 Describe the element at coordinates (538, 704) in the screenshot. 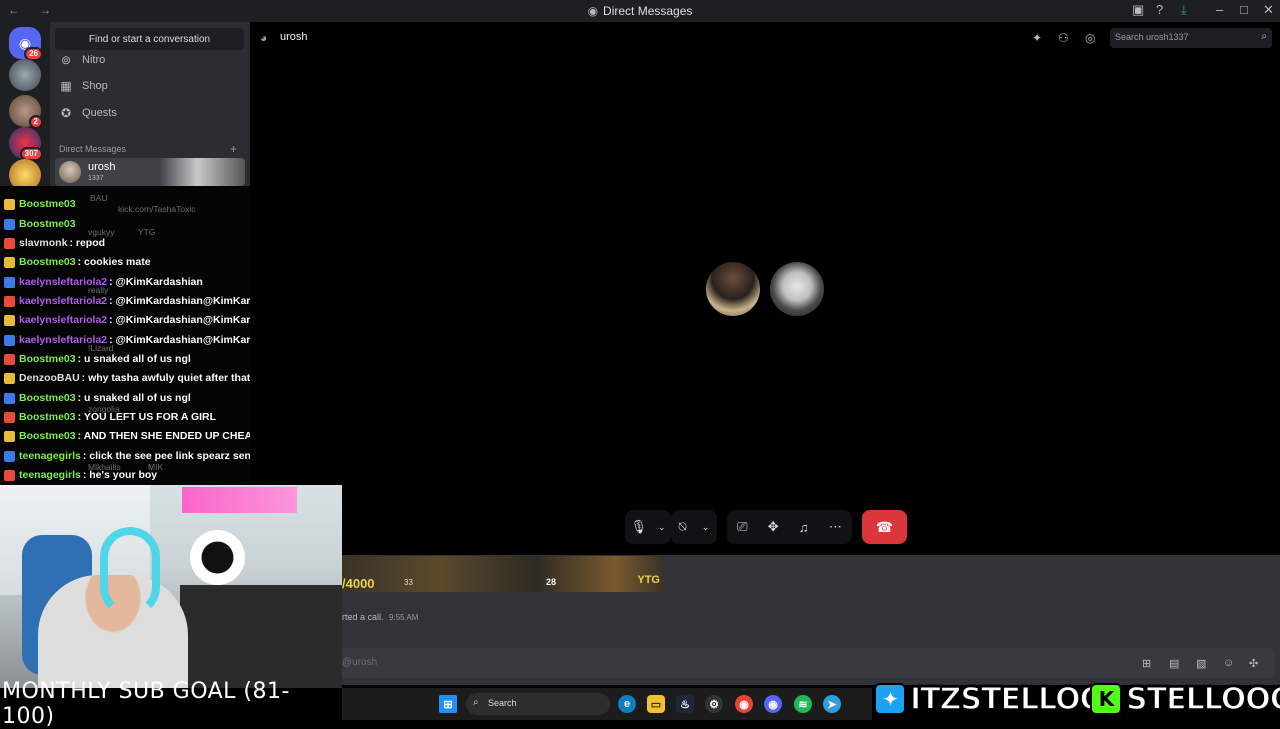

I see `taskbar-search: ⌕ Search` at that location.